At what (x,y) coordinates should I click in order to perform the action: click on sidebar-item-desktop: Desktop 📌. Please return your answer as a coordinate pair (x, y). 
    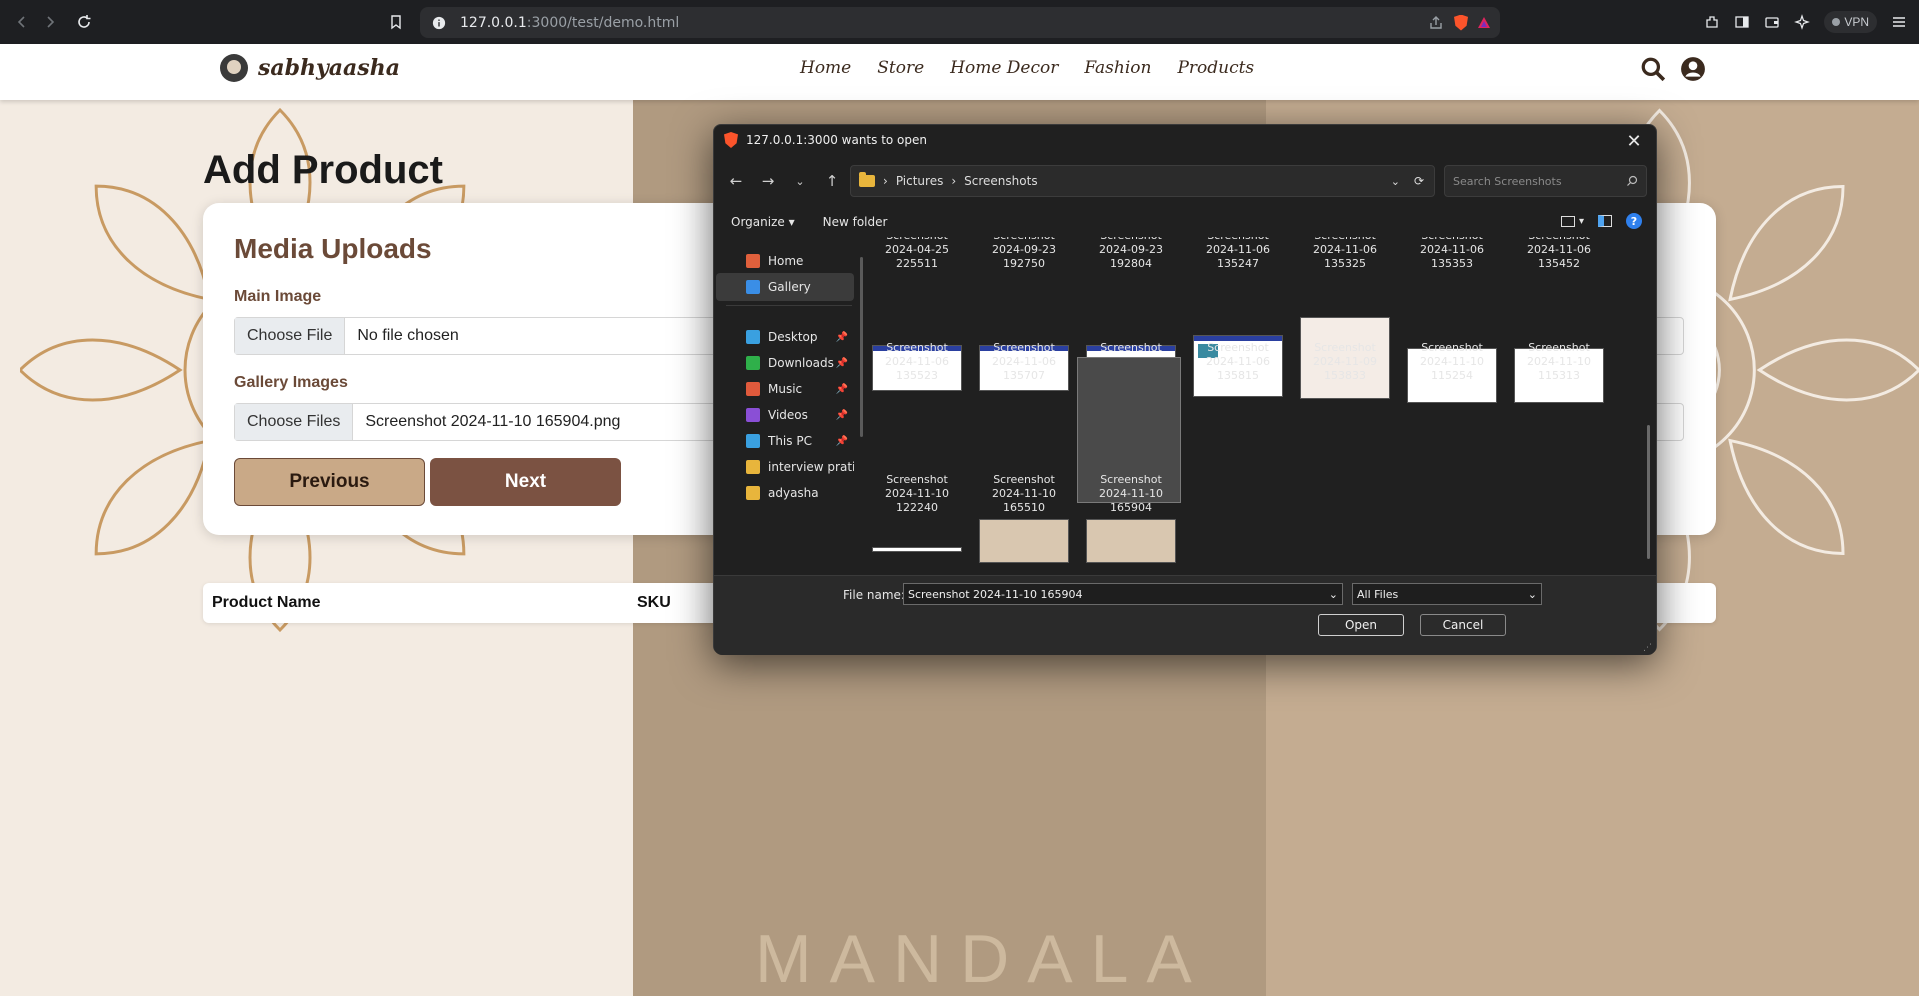
    Looking at the image, I should click on (785, 337).